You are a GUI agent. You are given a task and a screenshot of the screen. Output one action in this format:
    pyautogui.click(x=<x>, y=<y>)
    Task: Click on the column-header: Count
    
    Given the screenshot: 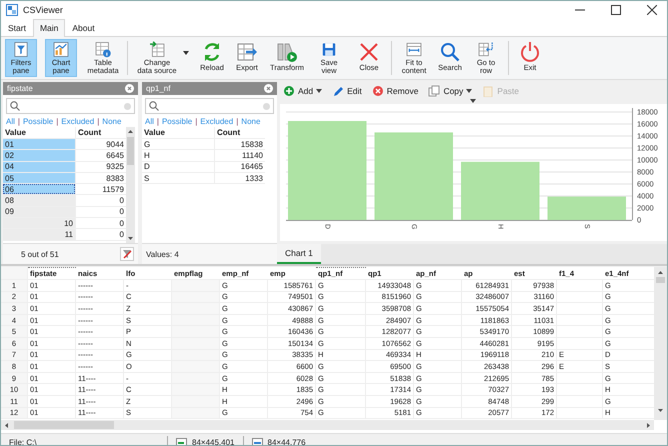 What is the action you would take?
    pyautogui.click(x=239, y=132)
    